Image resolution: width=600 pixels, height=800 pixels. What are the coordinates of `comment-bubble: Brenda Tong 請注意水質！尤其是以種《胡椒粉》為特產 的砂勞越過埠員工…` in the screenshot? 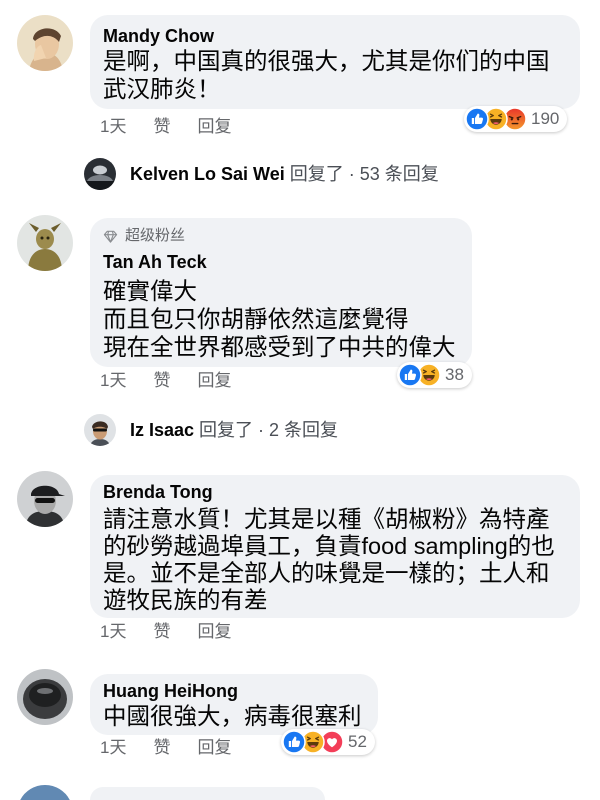 It's located at (335, 546).